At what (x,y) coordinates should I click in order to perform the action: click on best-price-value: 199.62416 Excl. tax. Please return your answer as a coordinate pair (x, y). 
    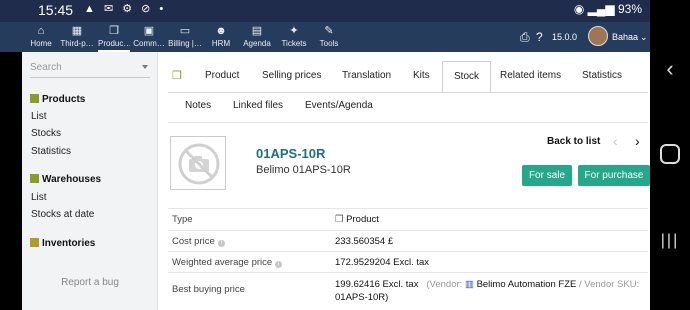
    Looking at the image, I should click on (377, 284).